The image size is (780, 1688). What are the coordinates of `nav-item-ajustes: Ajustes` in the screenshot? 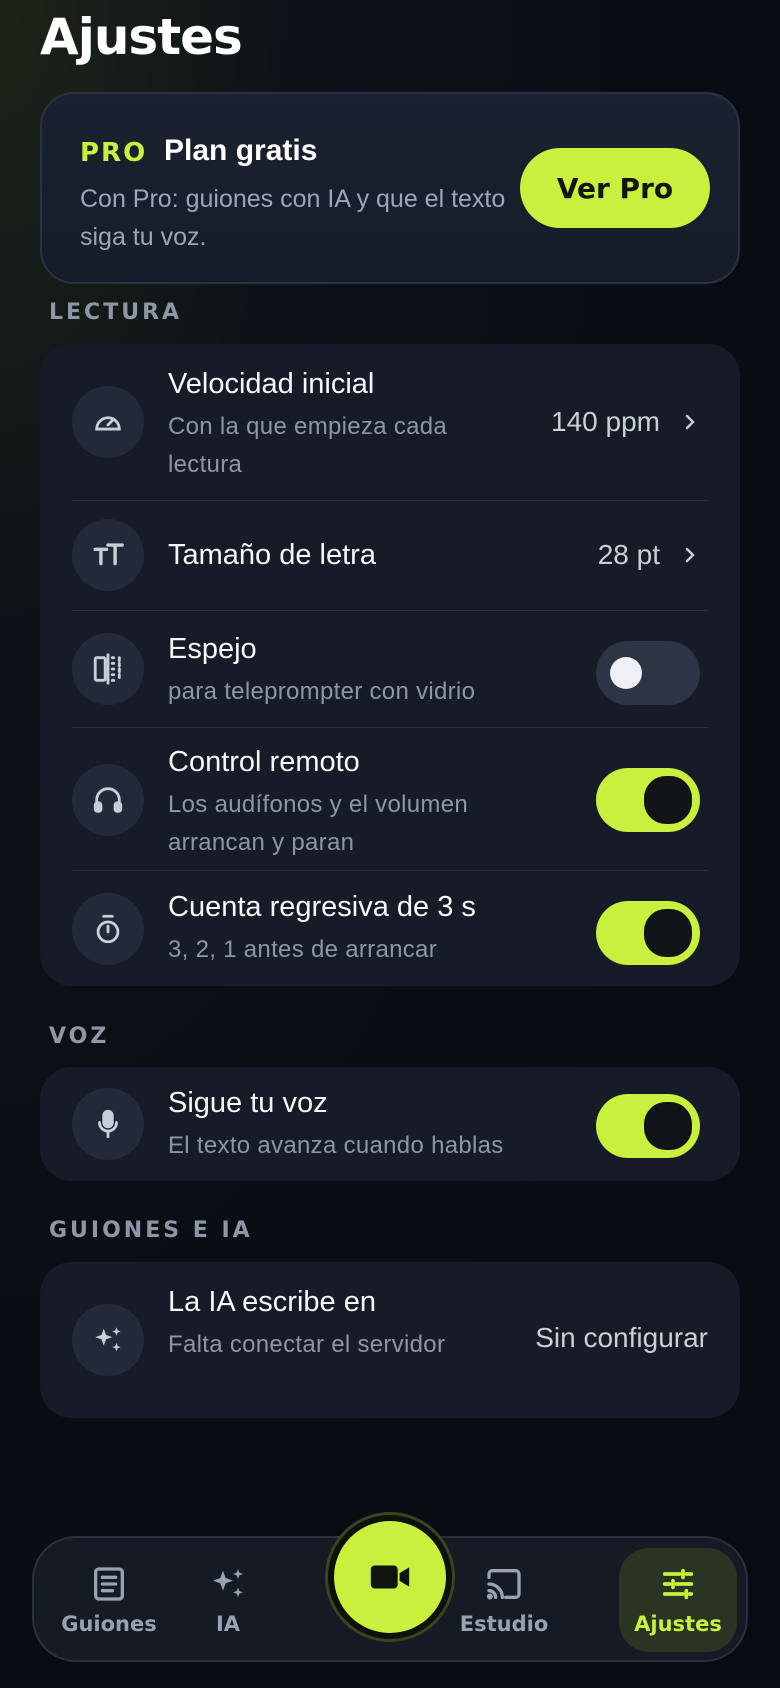 It's located at (678, 1600).